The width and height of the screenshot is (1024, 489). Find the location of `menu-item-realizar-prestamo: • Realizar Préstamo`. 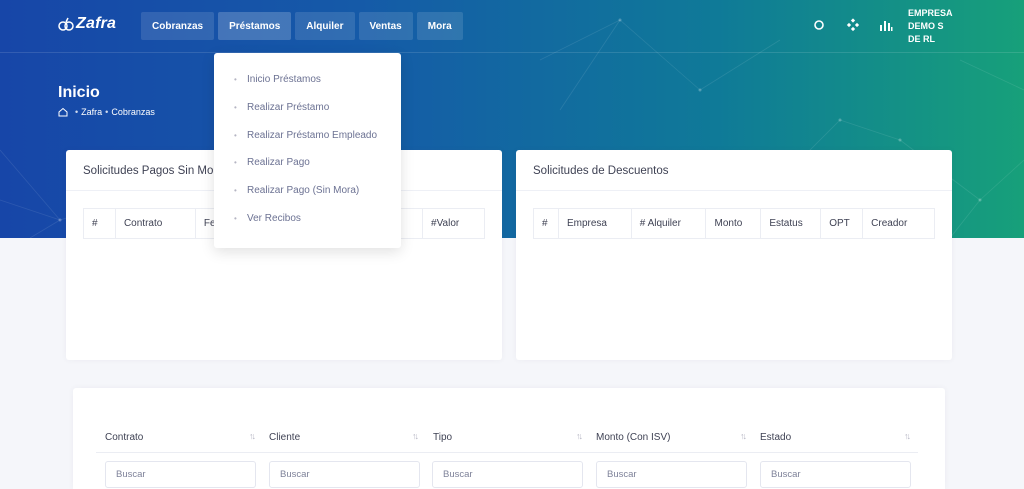

menu-item-realizar-prestamo: • Realizar Préstamo is located at coordinates (281, 107).